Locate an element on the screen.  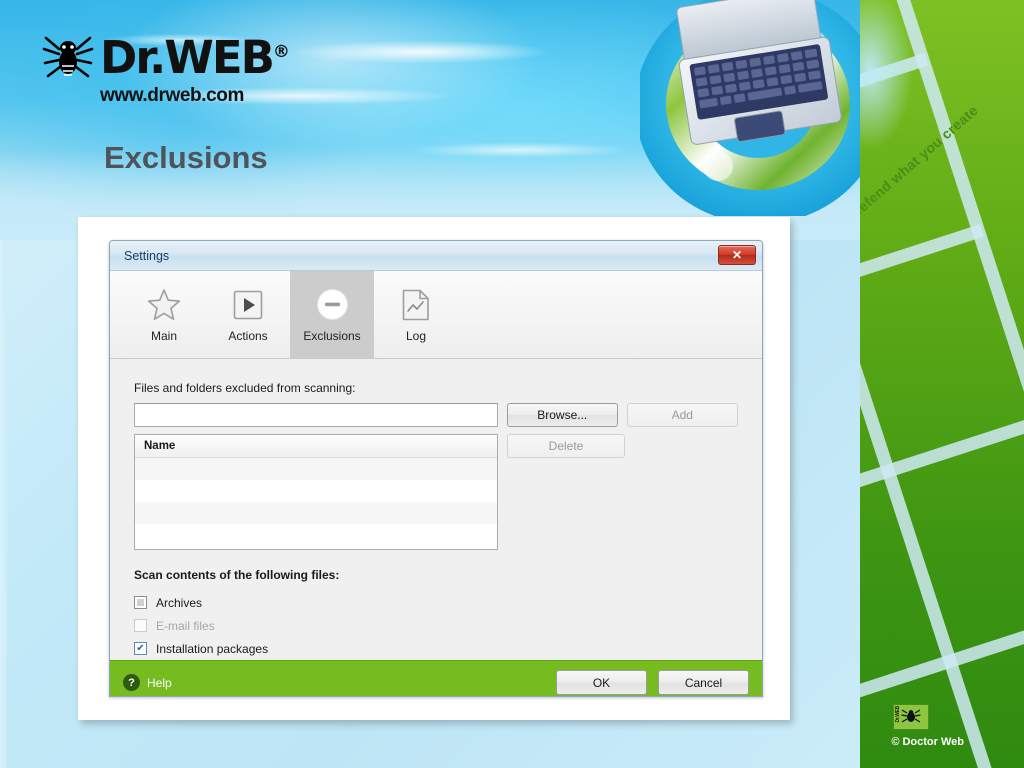
cancel-button: Cancel is located at coordinates (703, 682).